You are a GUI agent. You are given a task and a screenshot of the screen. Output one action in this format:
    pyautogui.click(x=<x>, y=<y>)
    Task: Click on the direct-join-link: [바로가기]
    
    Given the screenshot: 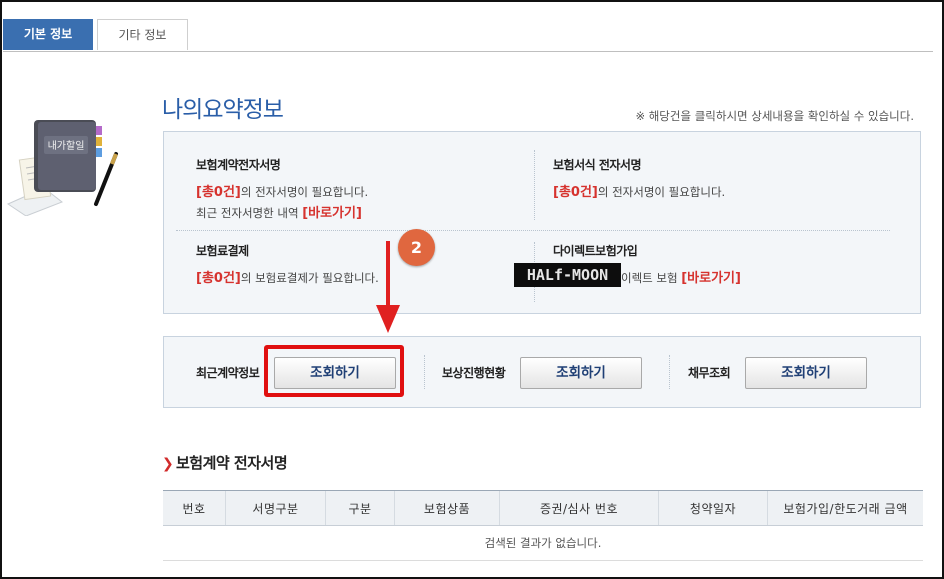 What is the action you would take?
    pyautogui.click(x=711, y=278)
    